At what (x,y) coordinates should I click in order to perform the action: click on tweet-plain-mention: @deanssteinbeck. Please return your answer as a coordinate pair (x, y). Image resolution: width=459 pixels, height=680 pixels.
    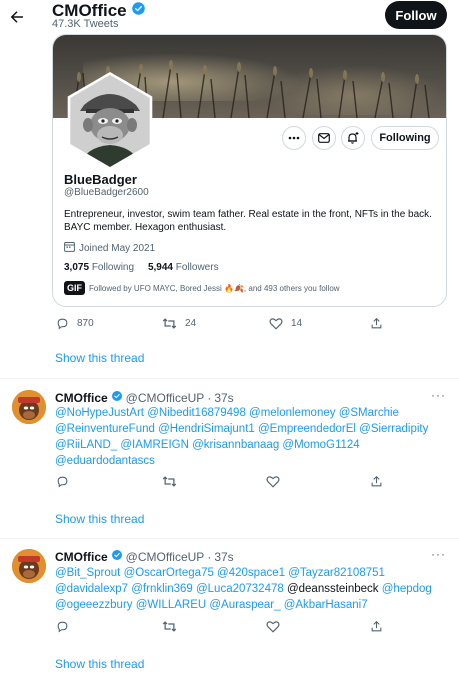
    Looking at the image, I should click on (332, 589).